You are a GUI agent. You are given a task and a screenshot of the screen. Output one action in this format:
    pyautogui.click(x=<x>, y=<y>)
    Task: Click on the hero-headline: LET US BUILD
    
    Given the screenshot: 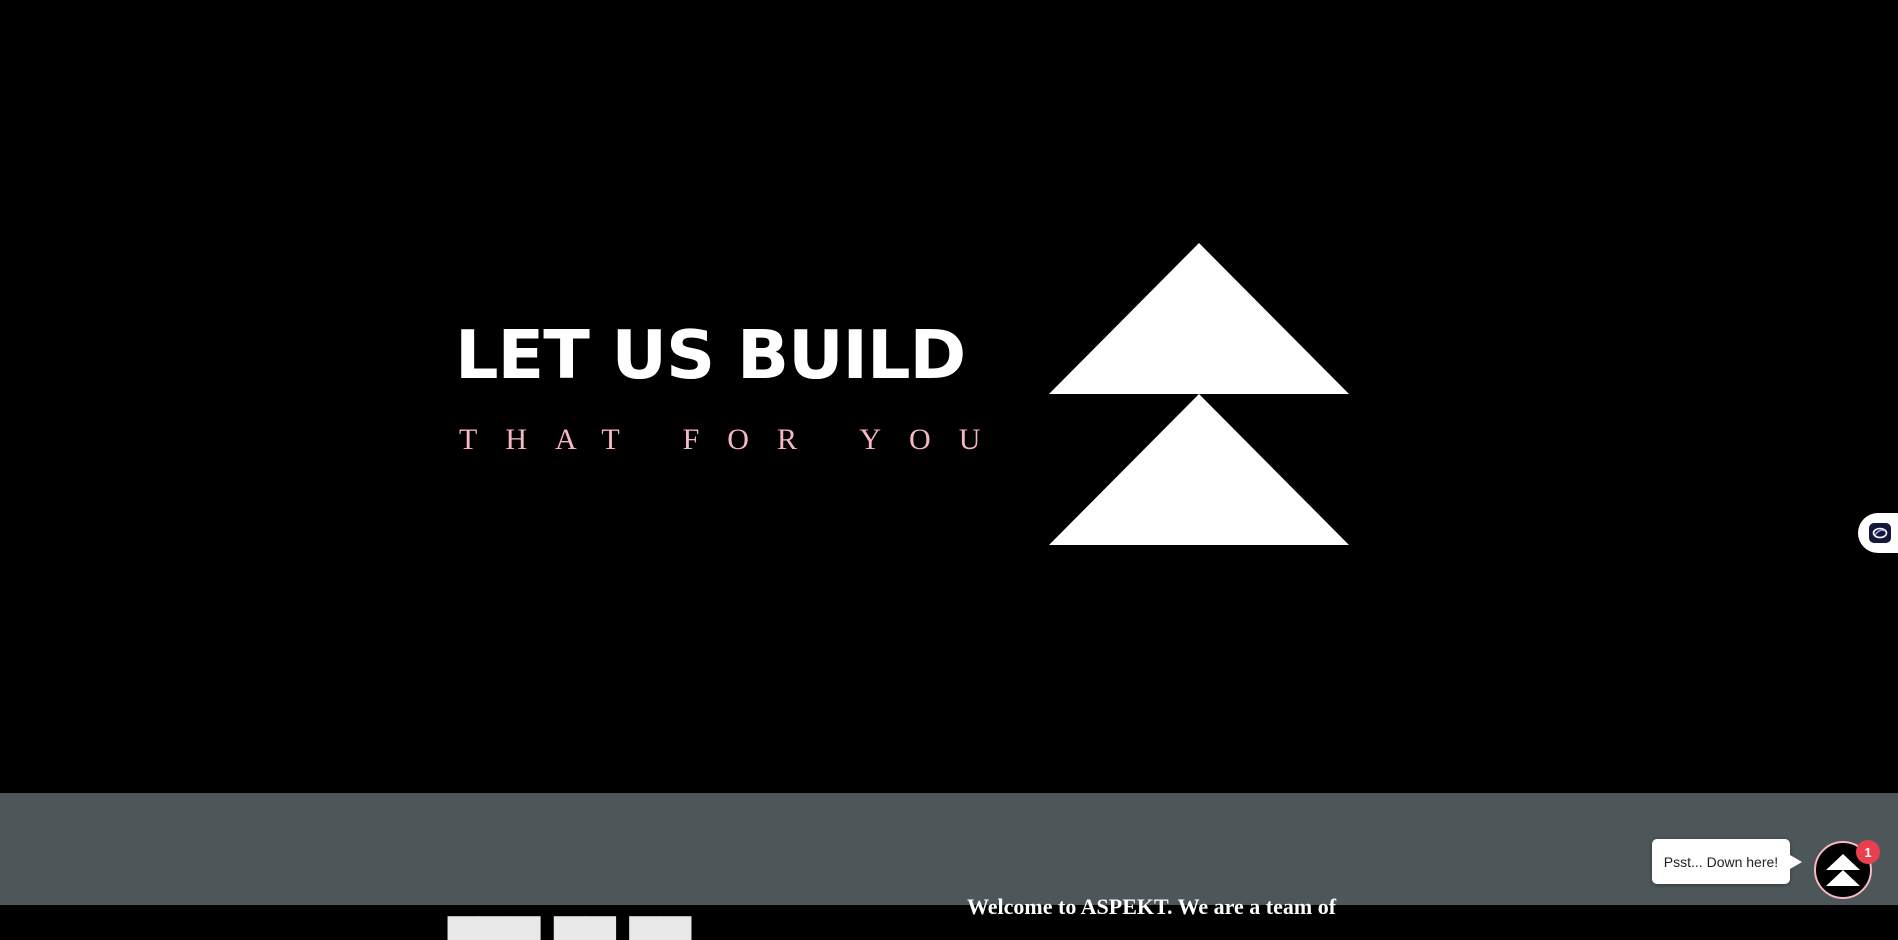 What is the action you would take?
    pyautogui.click(x=710, y=355)
    